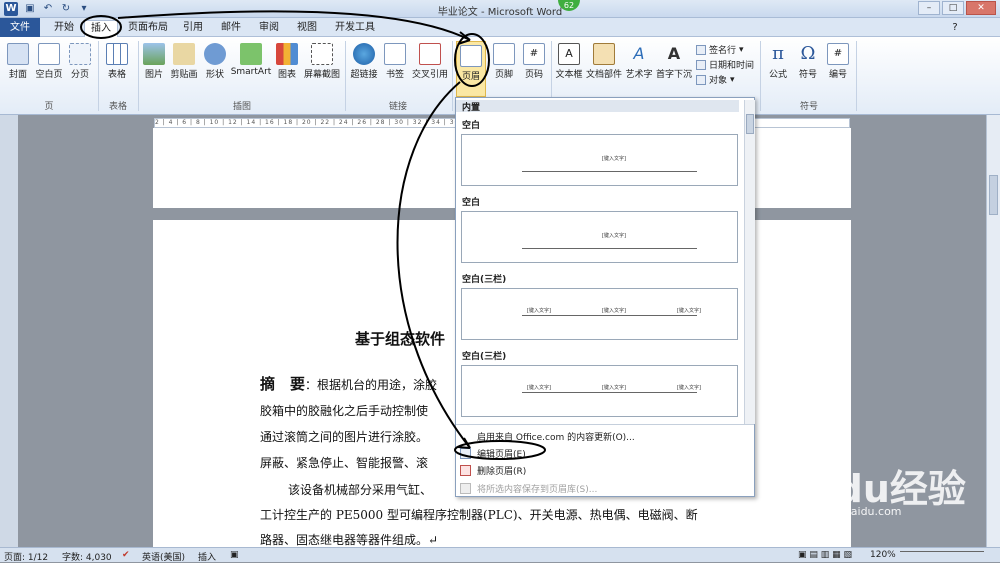 Image resolution: width=1000 pixels, height=563 pixels. Describe the element at coordinates (9, 331) in the screenshot. I see `left-ruler` at that location.